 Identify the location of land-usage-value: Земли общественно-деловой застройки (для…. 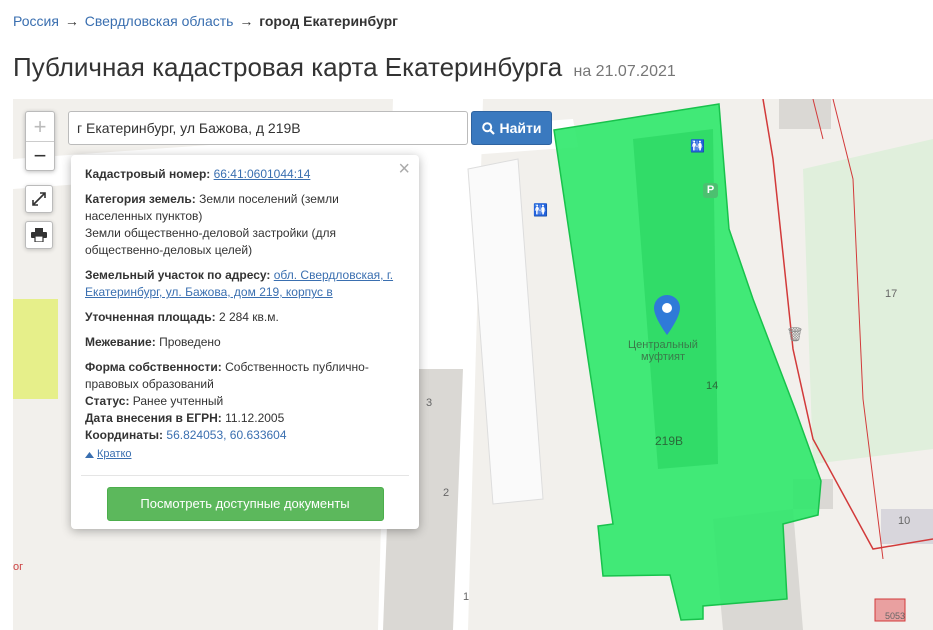
(211, 241).